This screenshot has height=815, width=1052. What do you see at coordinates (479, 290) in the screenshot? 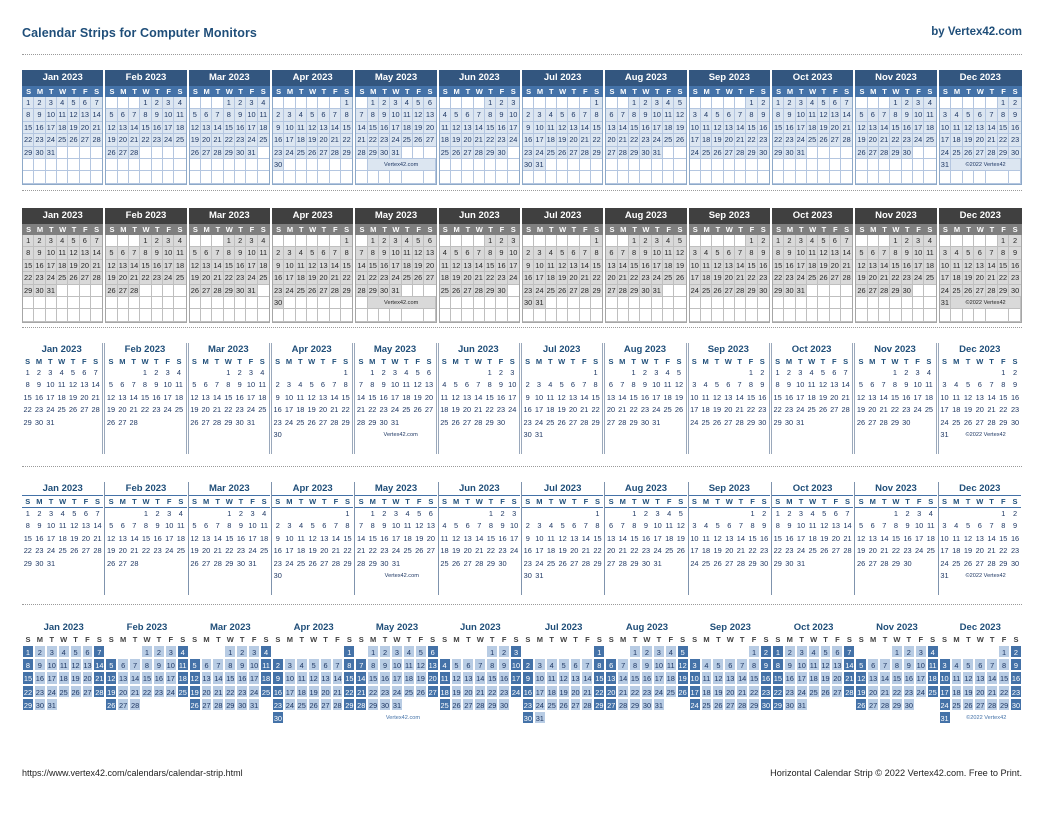
I see `day-cell: 28` at bounding box center [479, 290].